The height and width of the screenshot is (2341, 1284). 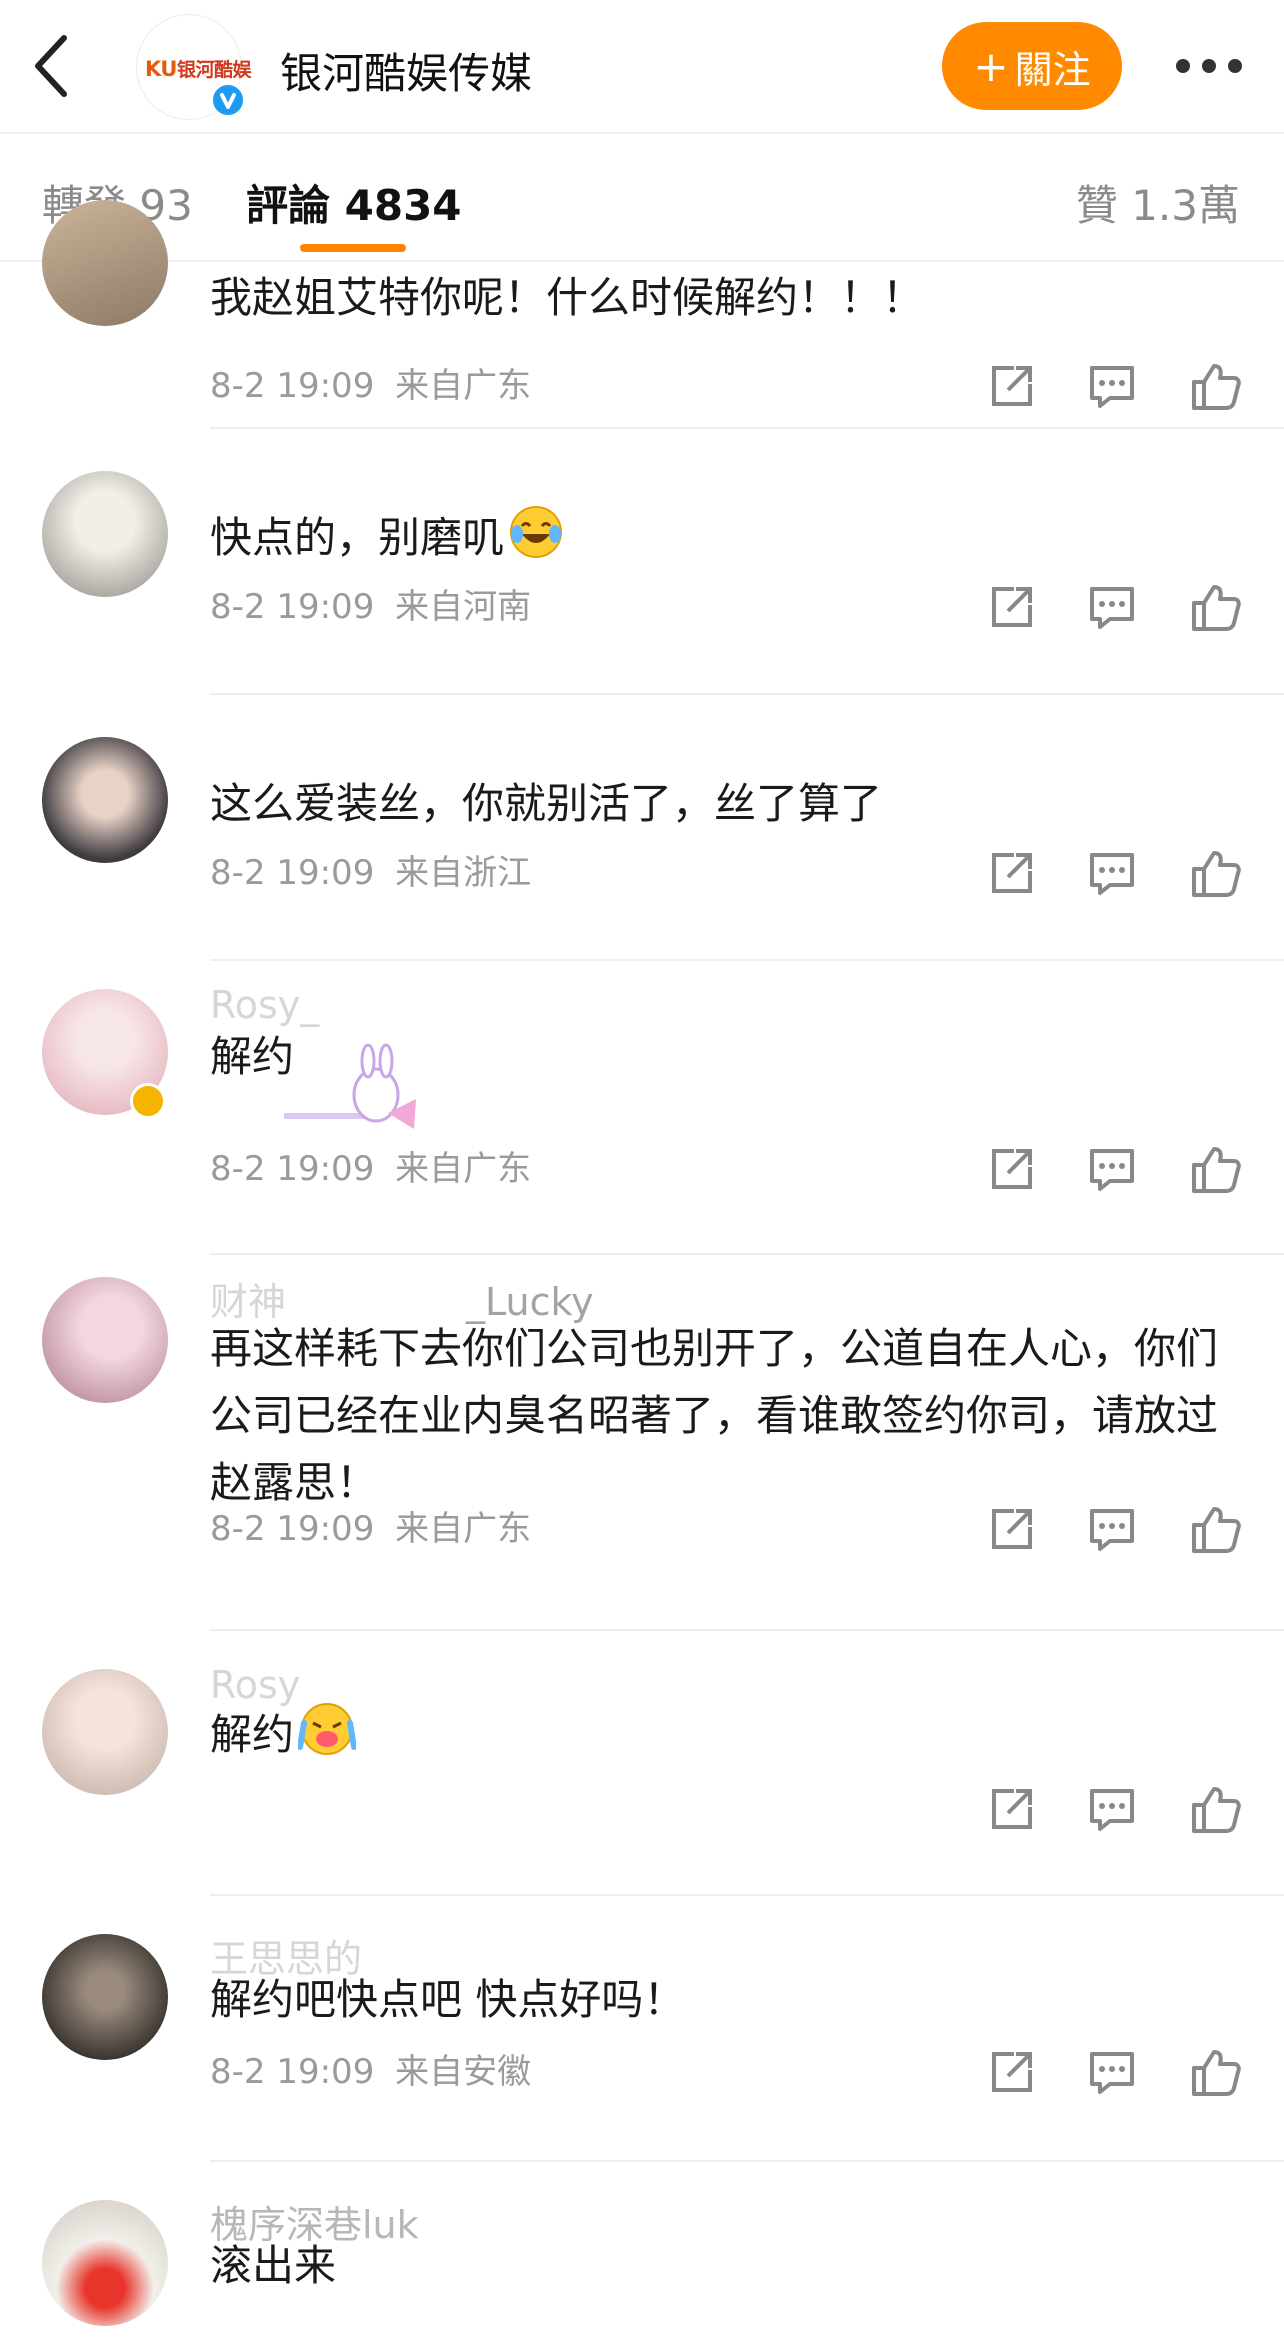 I want to click on comment-location: 来自浙江, so click(x=463, y=873).